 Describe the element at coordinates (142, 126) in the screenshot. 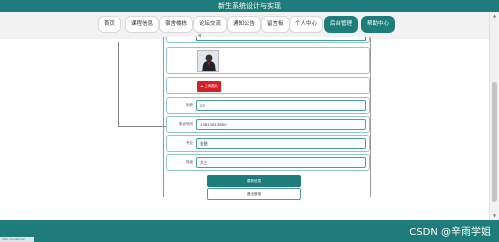

I see `tree-connector-horizontal` at that location.